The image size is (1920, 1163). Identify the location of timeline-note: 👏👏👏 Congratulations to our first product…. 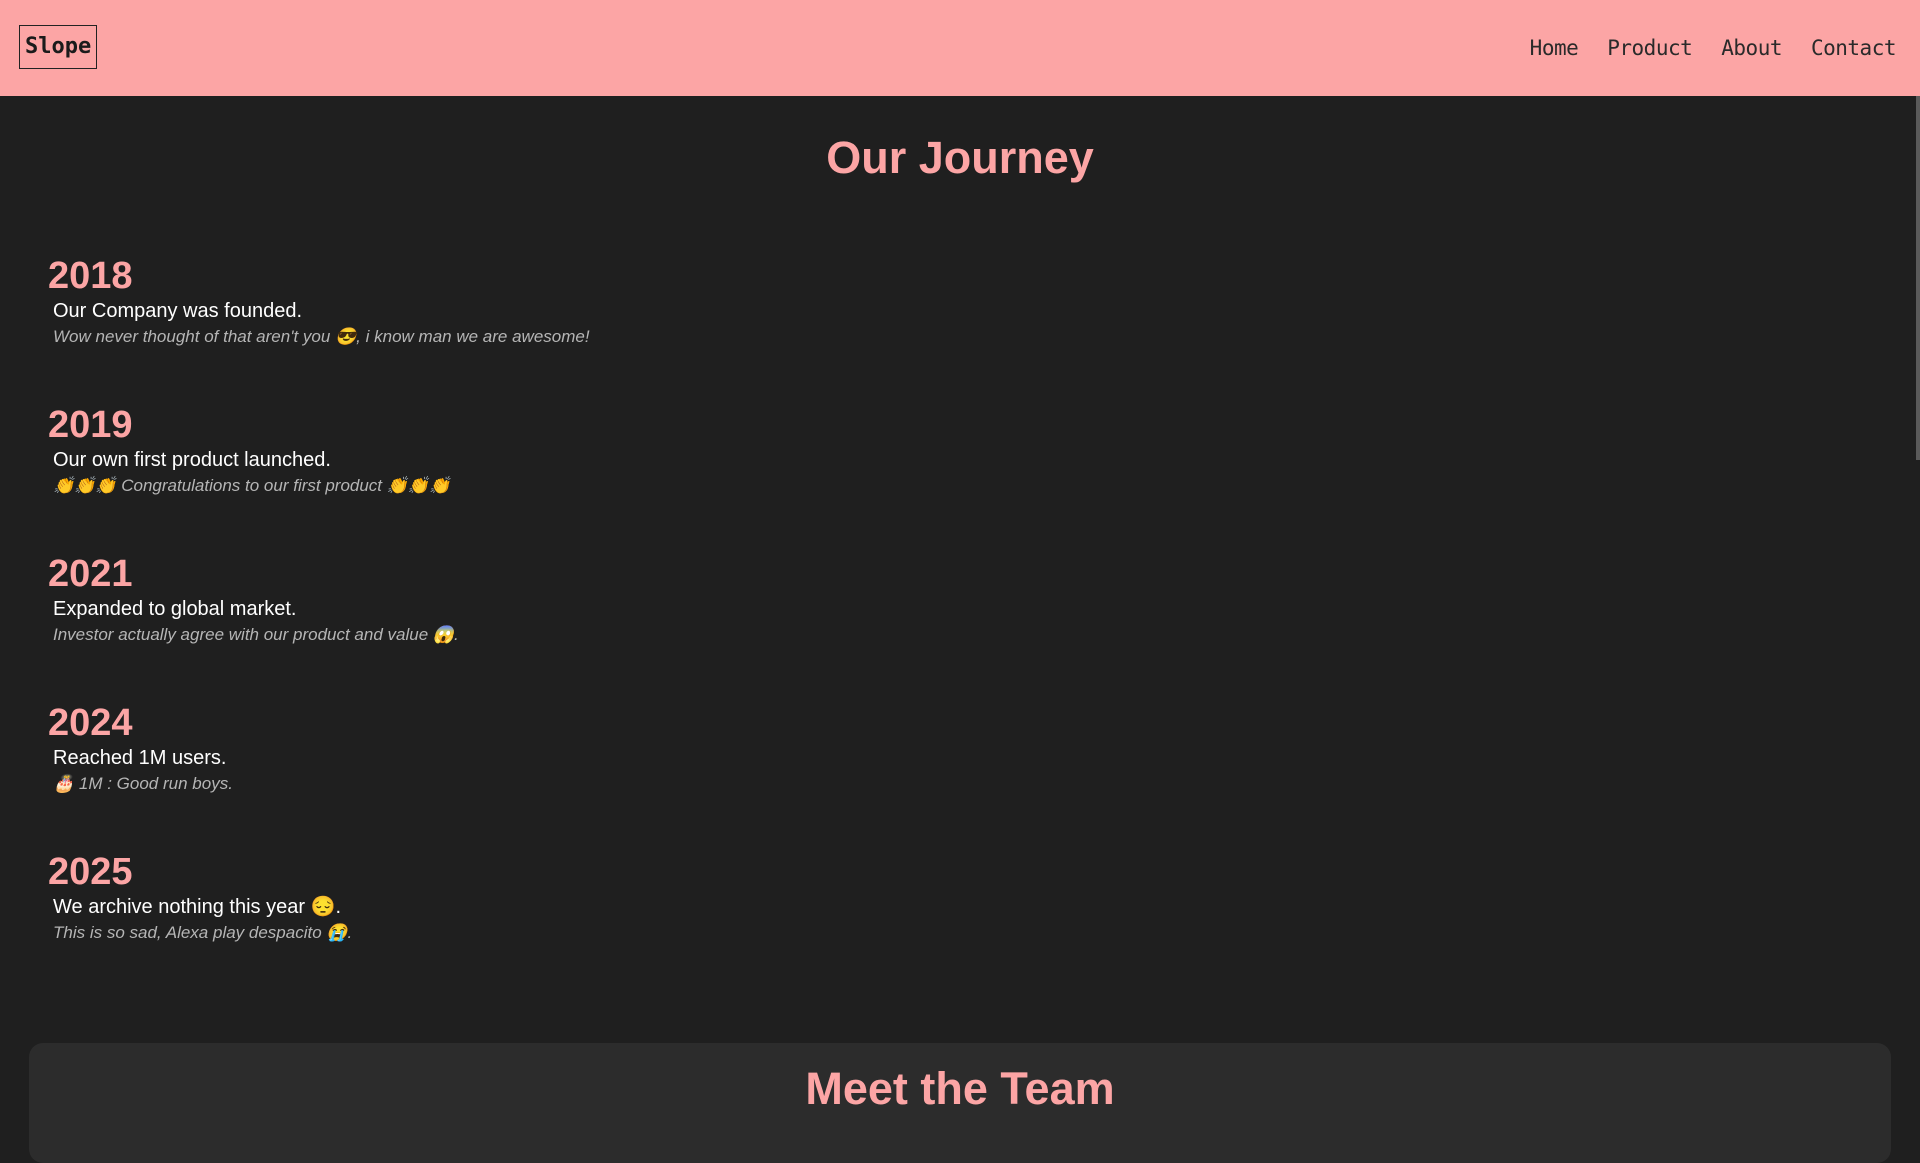
(252, 485).